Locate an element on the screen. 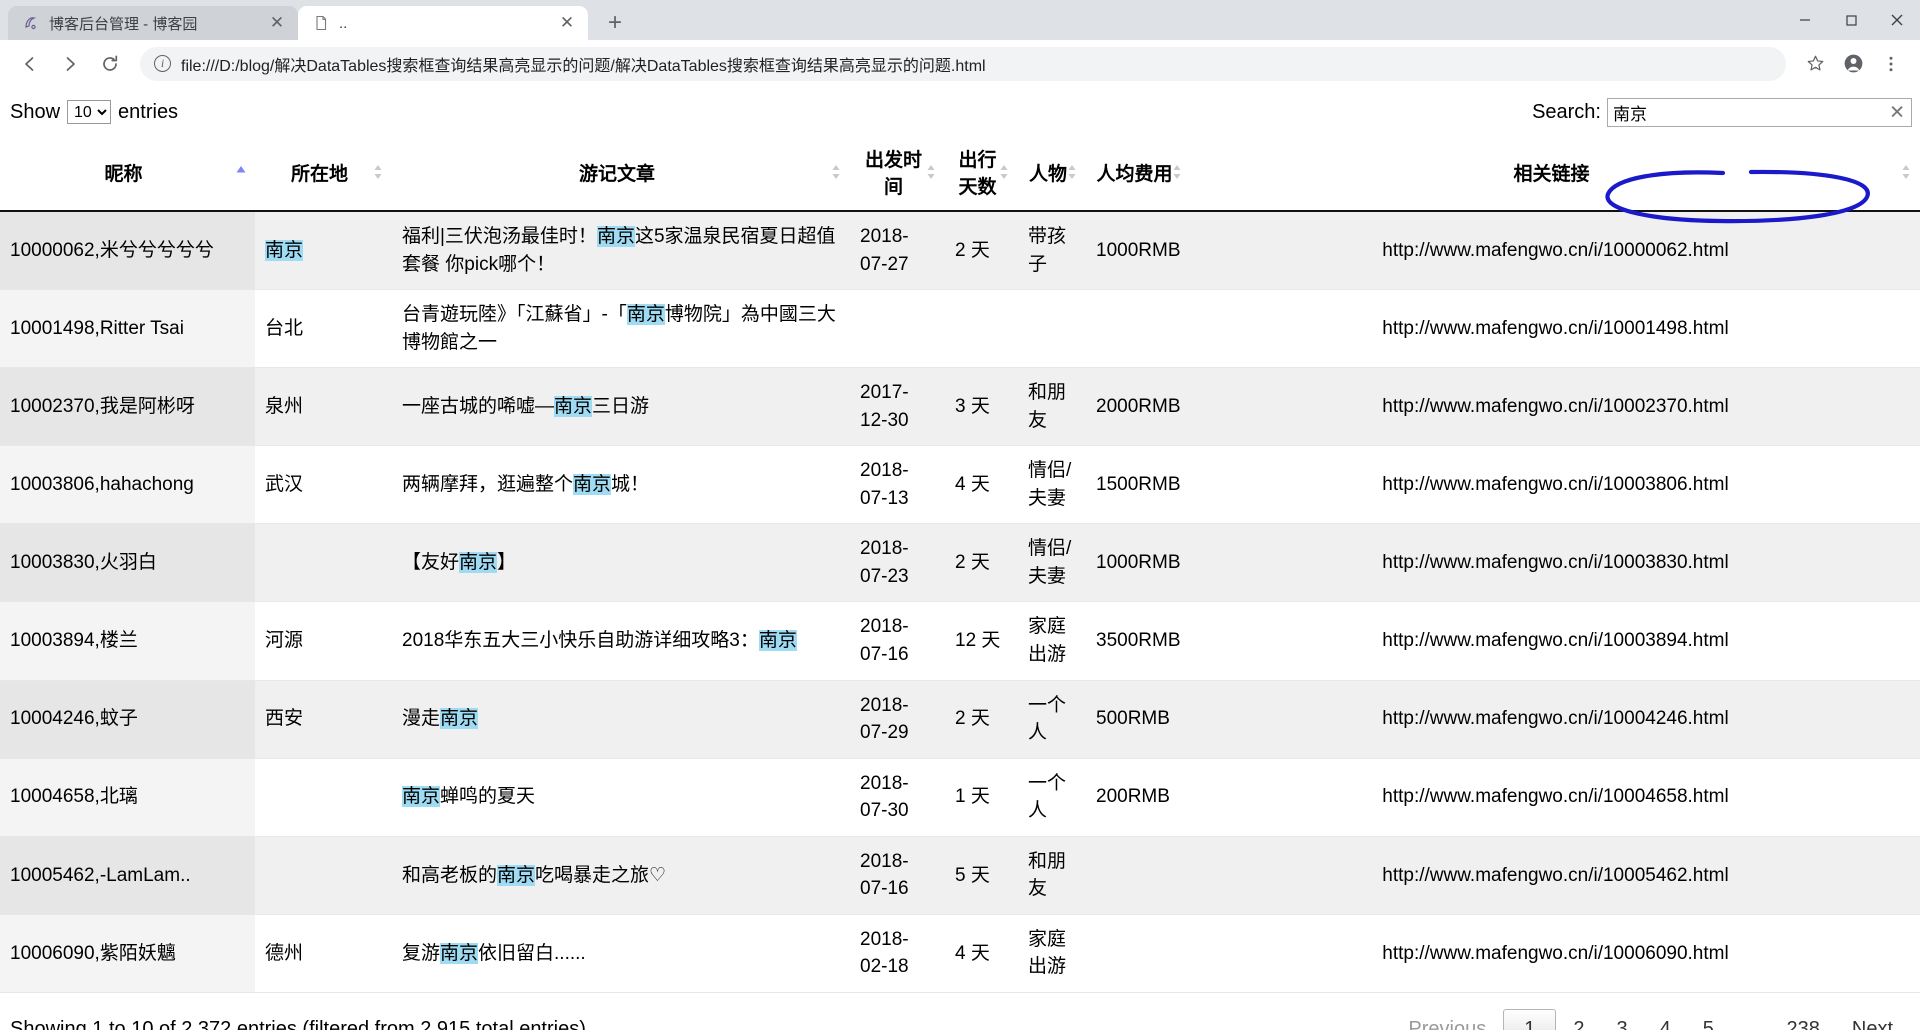 This screenshot has width=1920, height=1030. maximize-icon is located at coordinates (1851, 20).